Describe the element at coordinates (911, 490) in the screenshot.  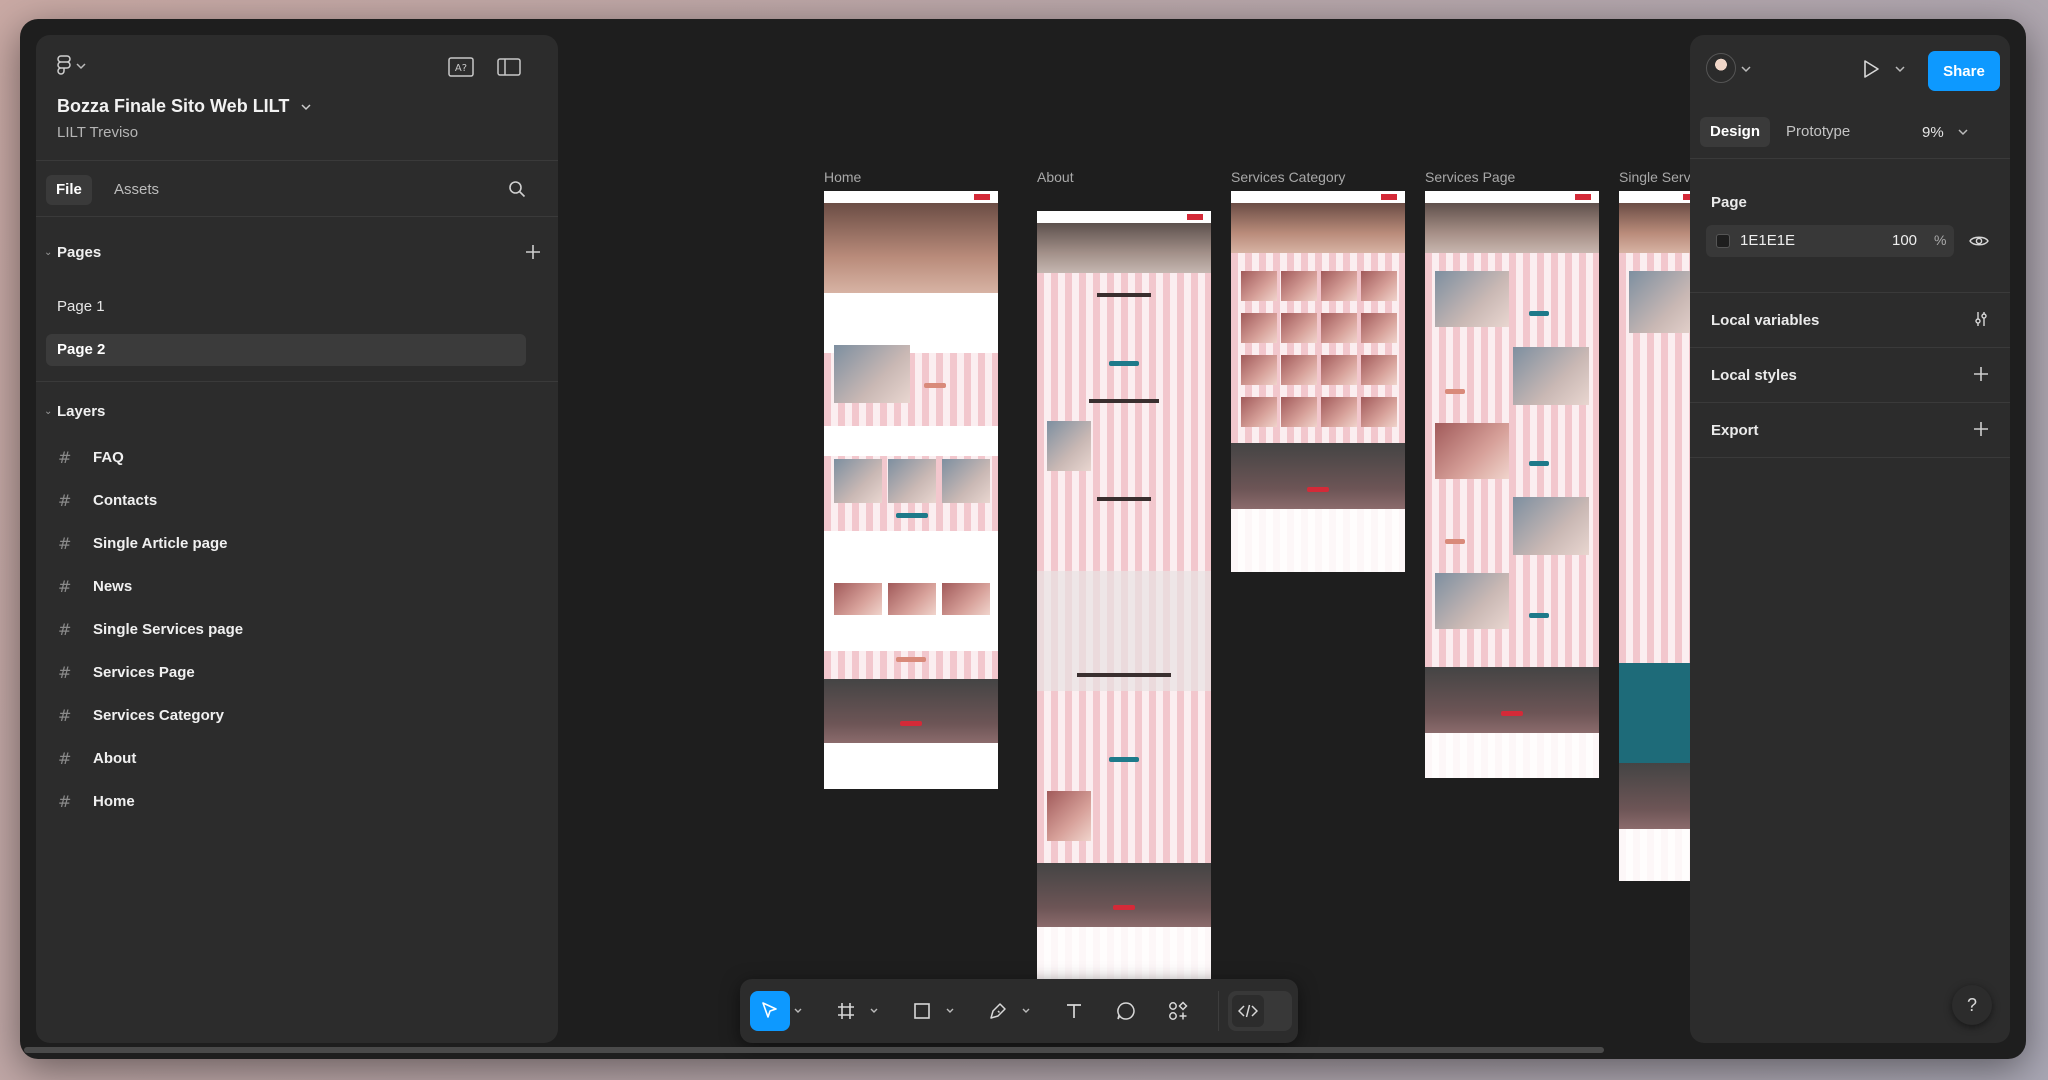
I see `frame-home` at that location.